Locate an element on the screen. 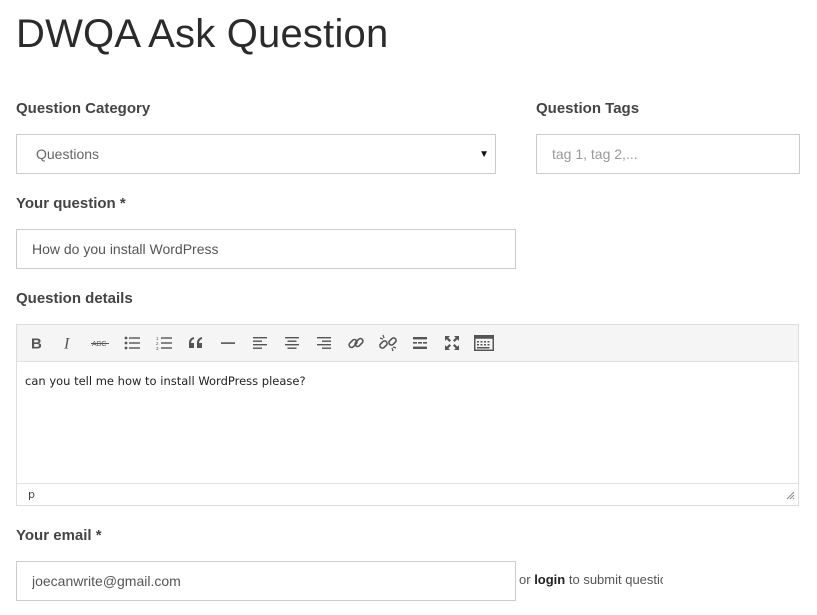  editor-status-bar: p is located at coordinates (407, 494).